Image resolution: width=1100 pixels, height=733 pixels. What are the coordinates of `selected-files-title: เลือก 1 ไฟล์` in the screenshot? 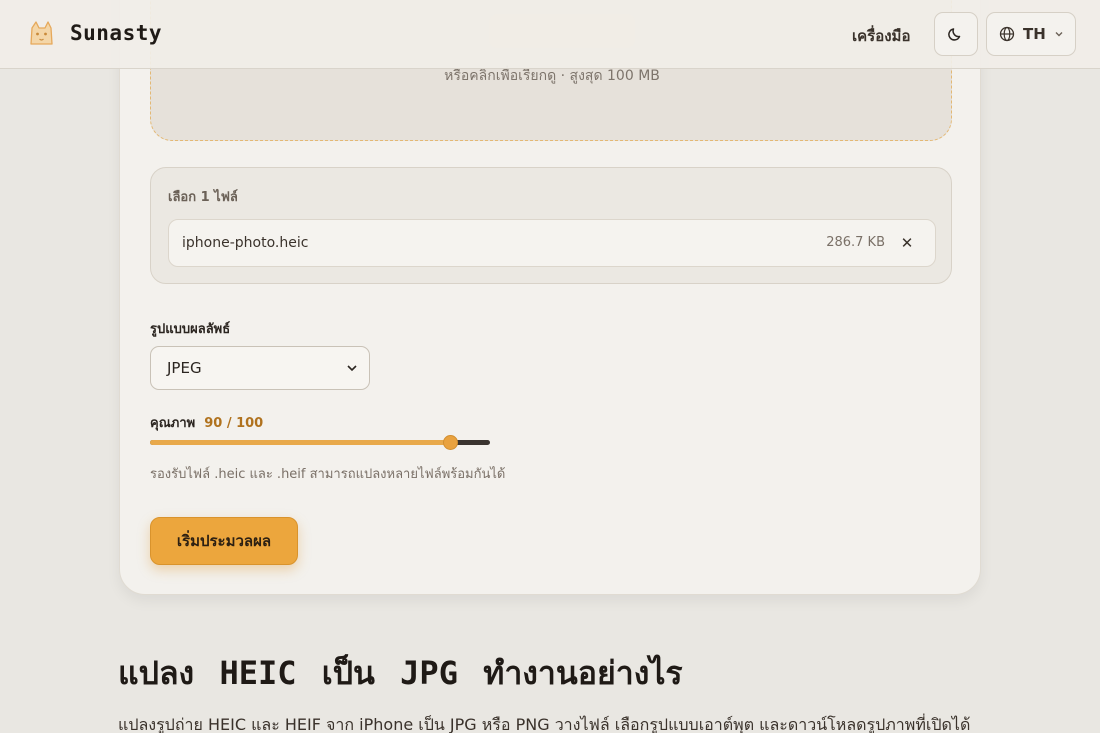 It's located at (203, 197).